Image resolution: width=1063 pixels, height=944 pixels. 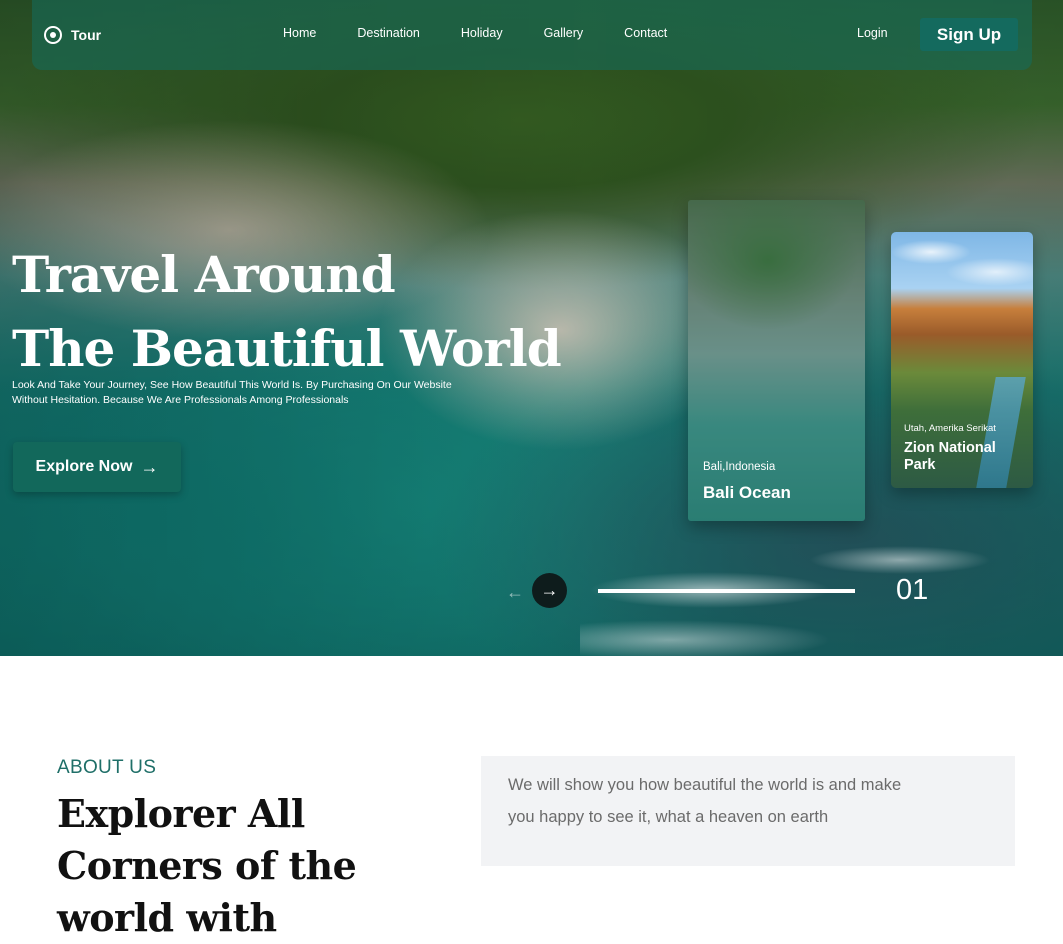 What do you see at coordinates (872, 33) in the screenshot?
I see `login-link: Login` at bounding box center [872, 33].